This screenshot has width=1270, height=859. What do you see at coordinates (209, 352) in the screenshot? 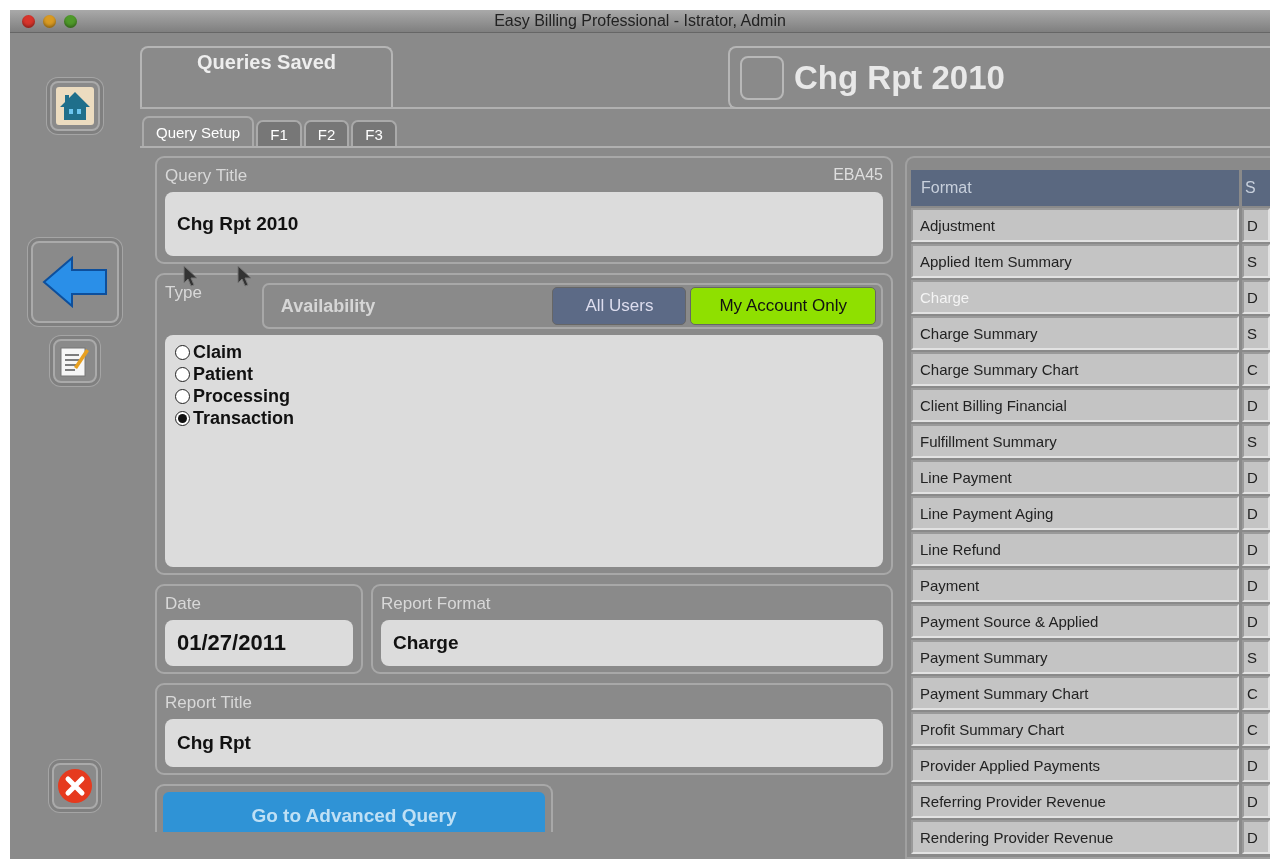
I see `type-radio-option: Claim` at bounding box center [209, 352].